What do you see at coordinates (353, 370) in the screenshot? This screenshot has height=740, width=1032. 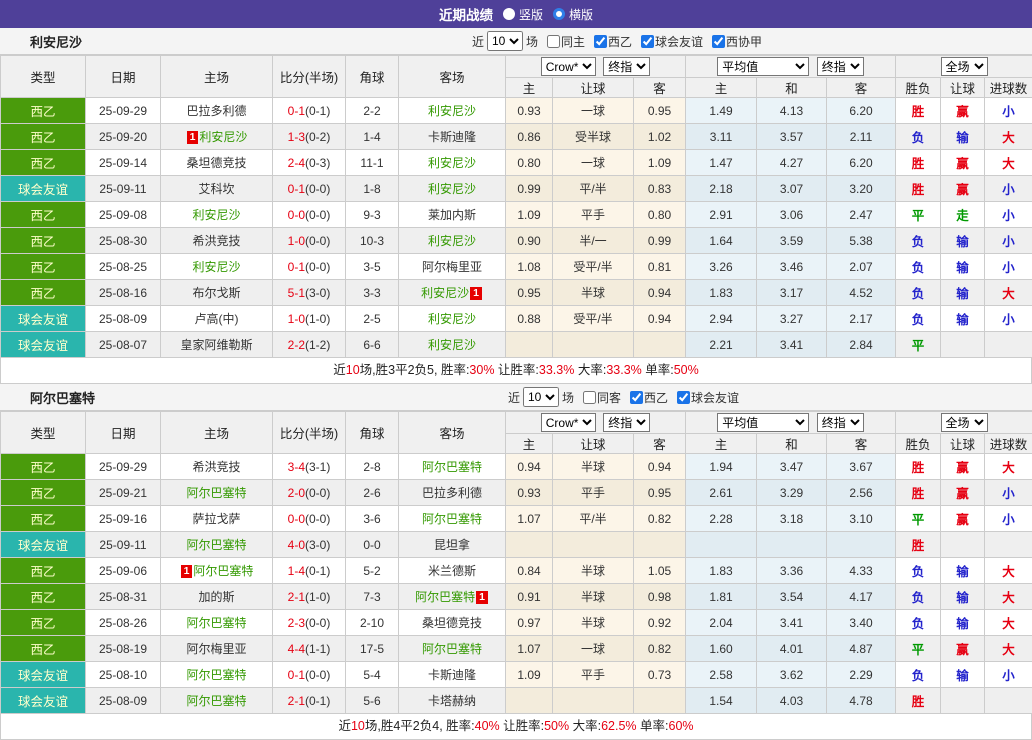 I see `summary-segment: 10` at bounding box center [353, 370].